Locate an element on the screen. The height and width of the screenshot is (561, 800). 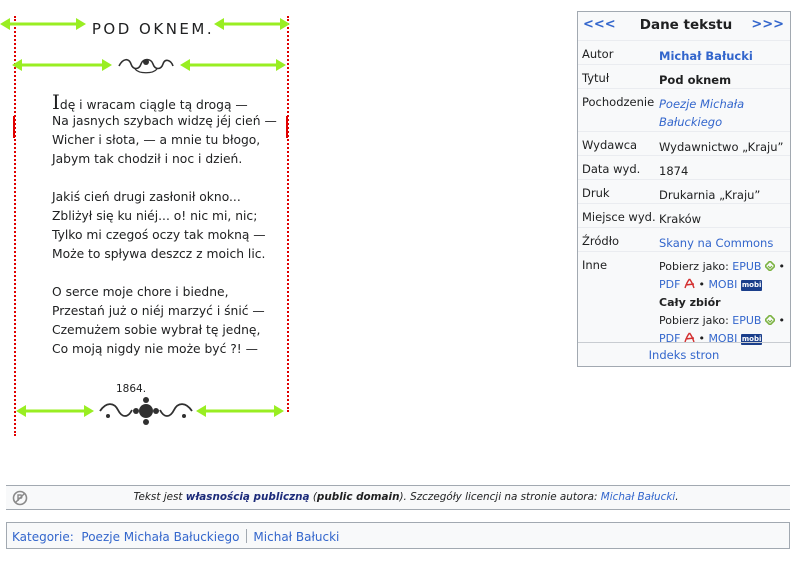
row-value: Drukarnia „Kraju” is located at coordinates (710, 195).